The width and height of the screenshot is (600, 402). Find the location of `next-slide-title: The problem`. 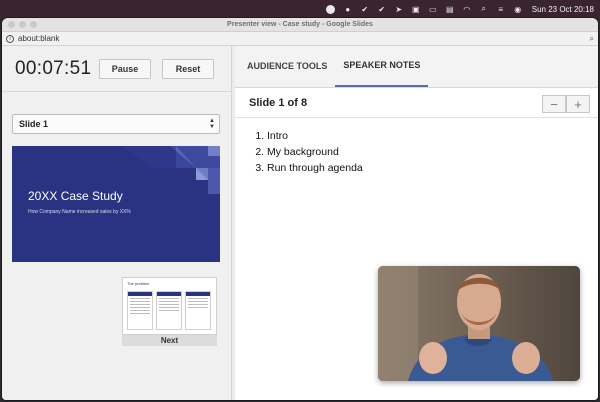

next-slide-title: The problem is located at coordinates (138, 283).